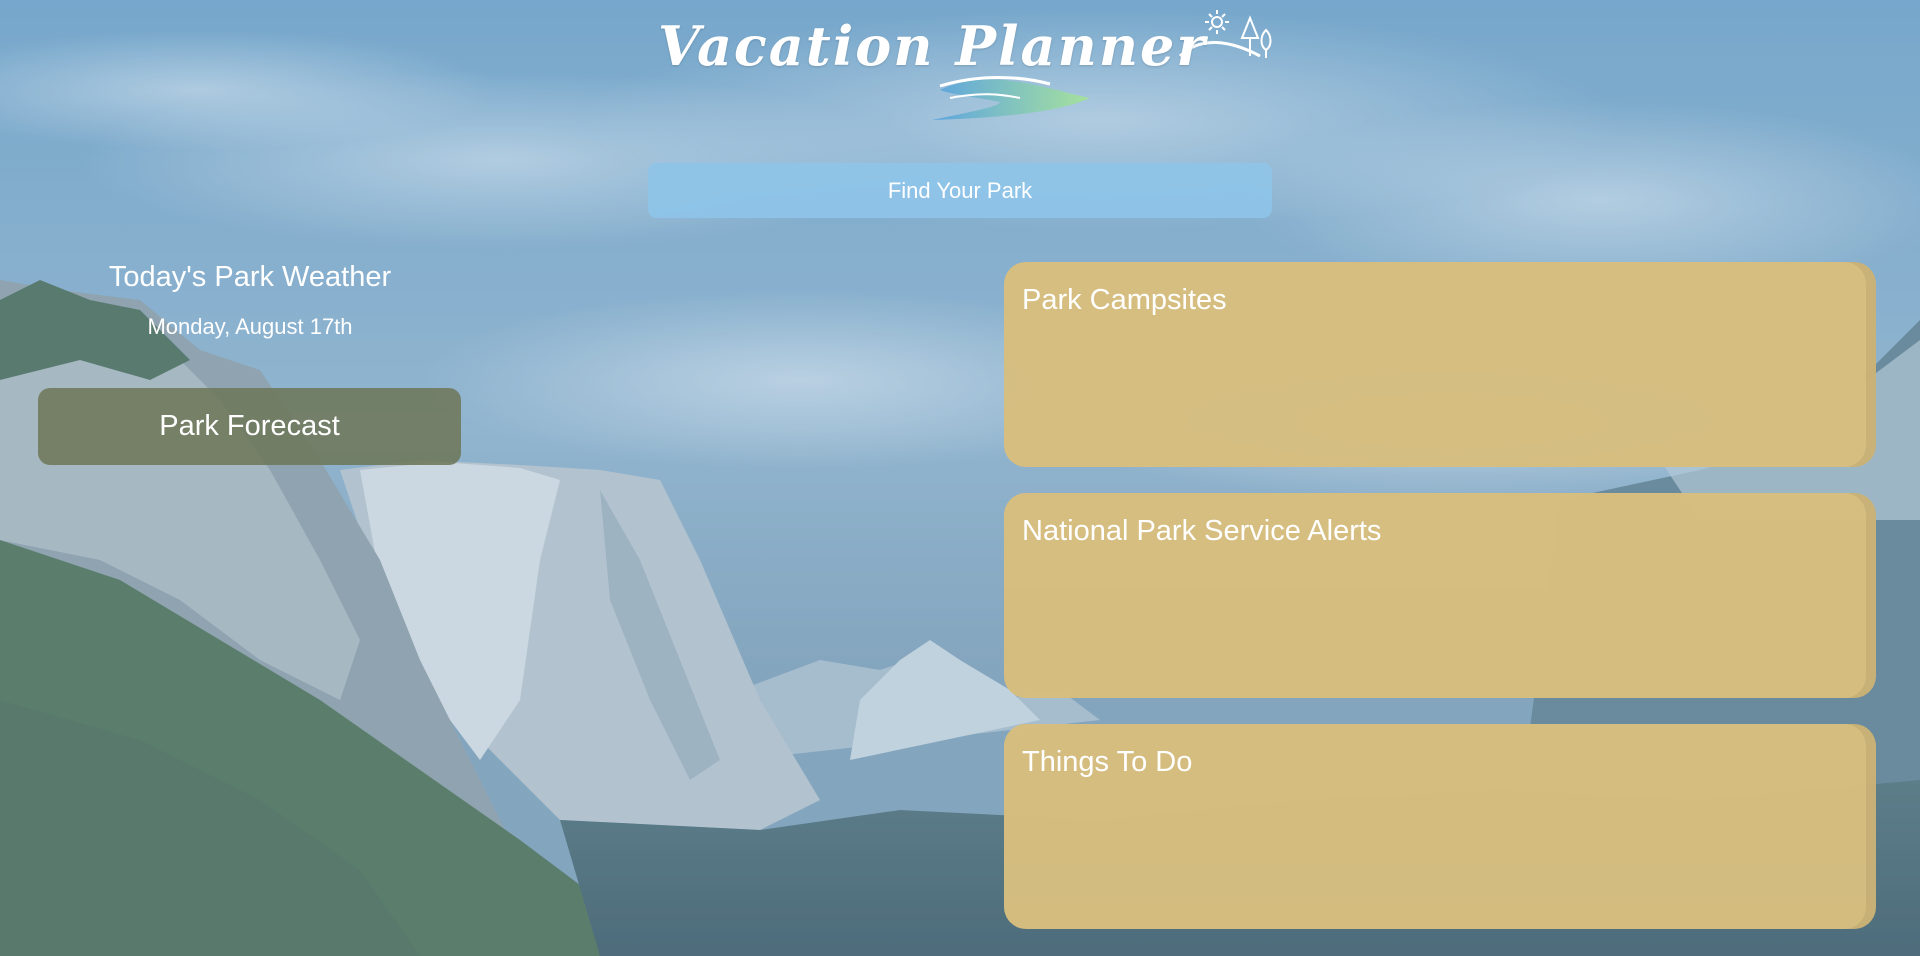 This screenshot has height=956, width=1920. I want to click on park-alerts-card: National Park Service Alerts, so click(1440, 595).